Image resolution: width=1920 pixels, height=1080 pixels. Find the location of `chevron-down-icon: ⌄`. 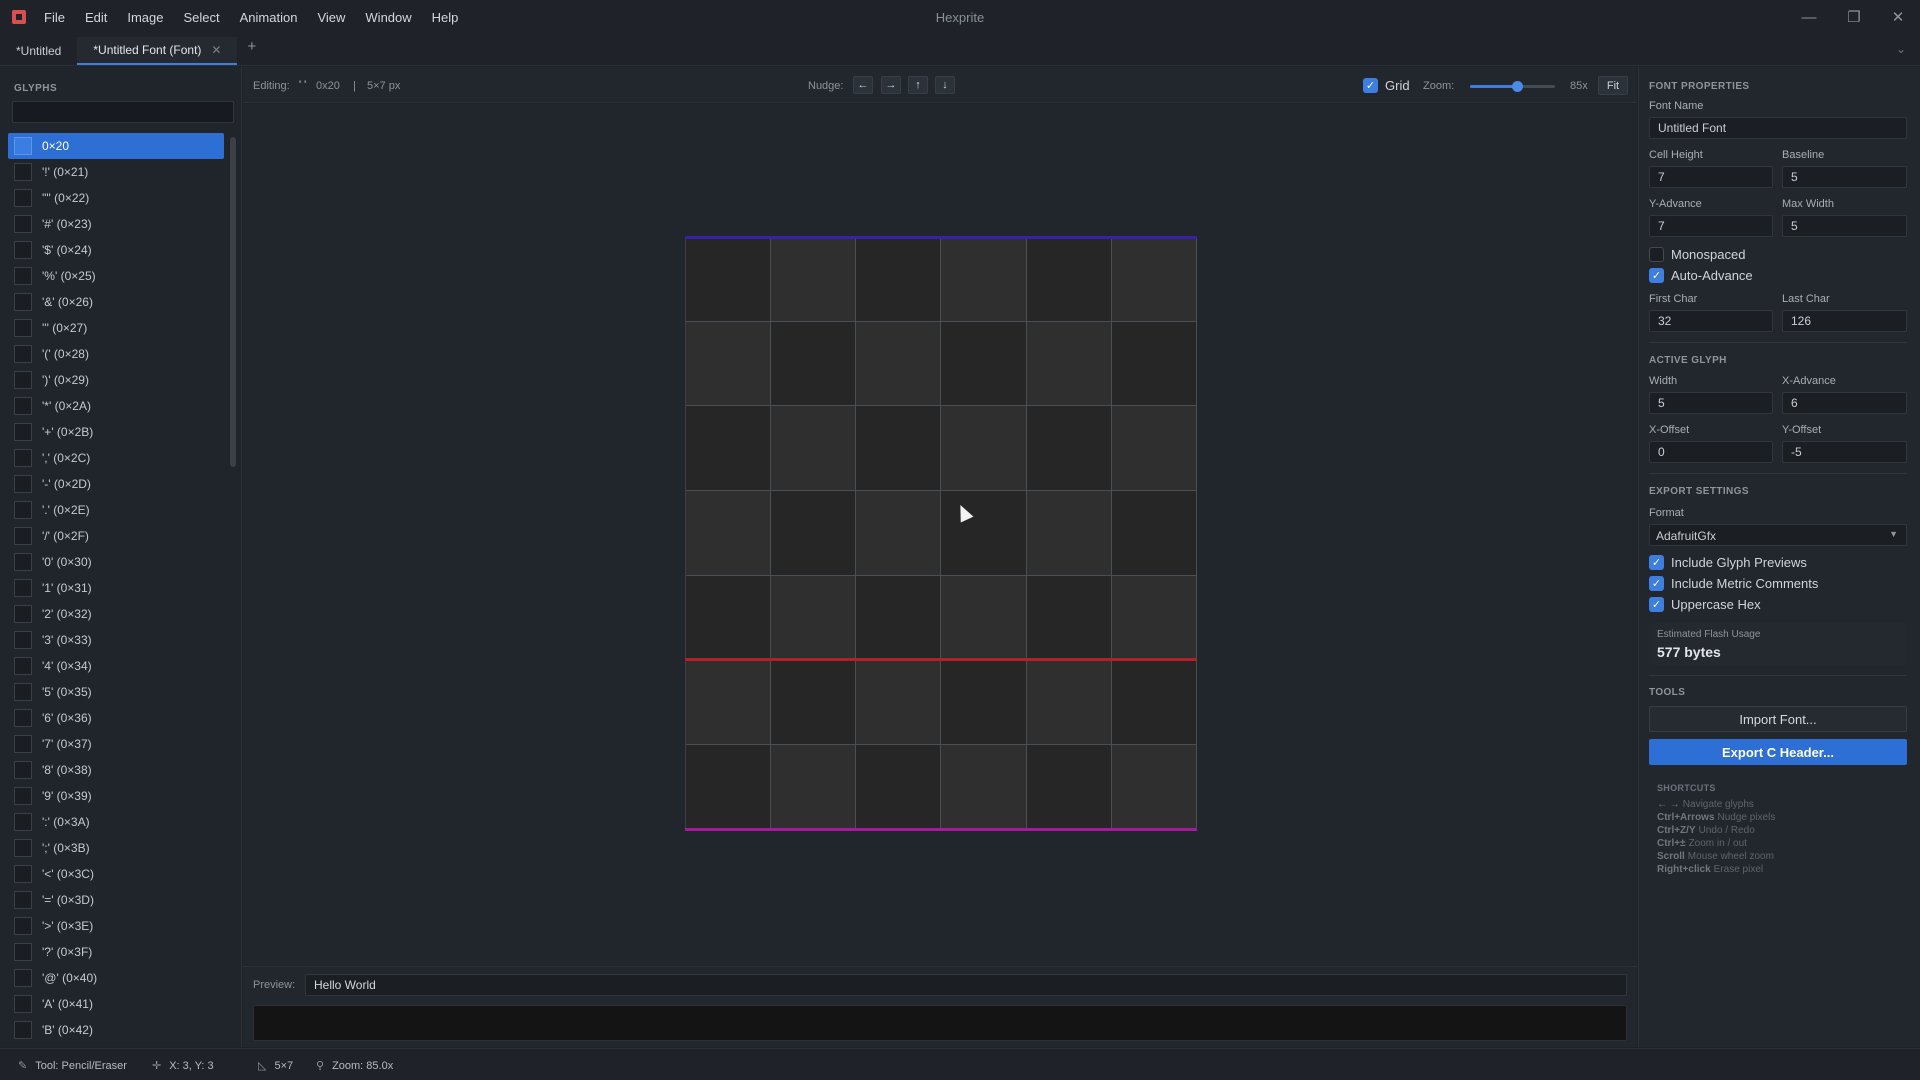

chevron-down-icon: ⌄ is located at coordinates (1901, 49).